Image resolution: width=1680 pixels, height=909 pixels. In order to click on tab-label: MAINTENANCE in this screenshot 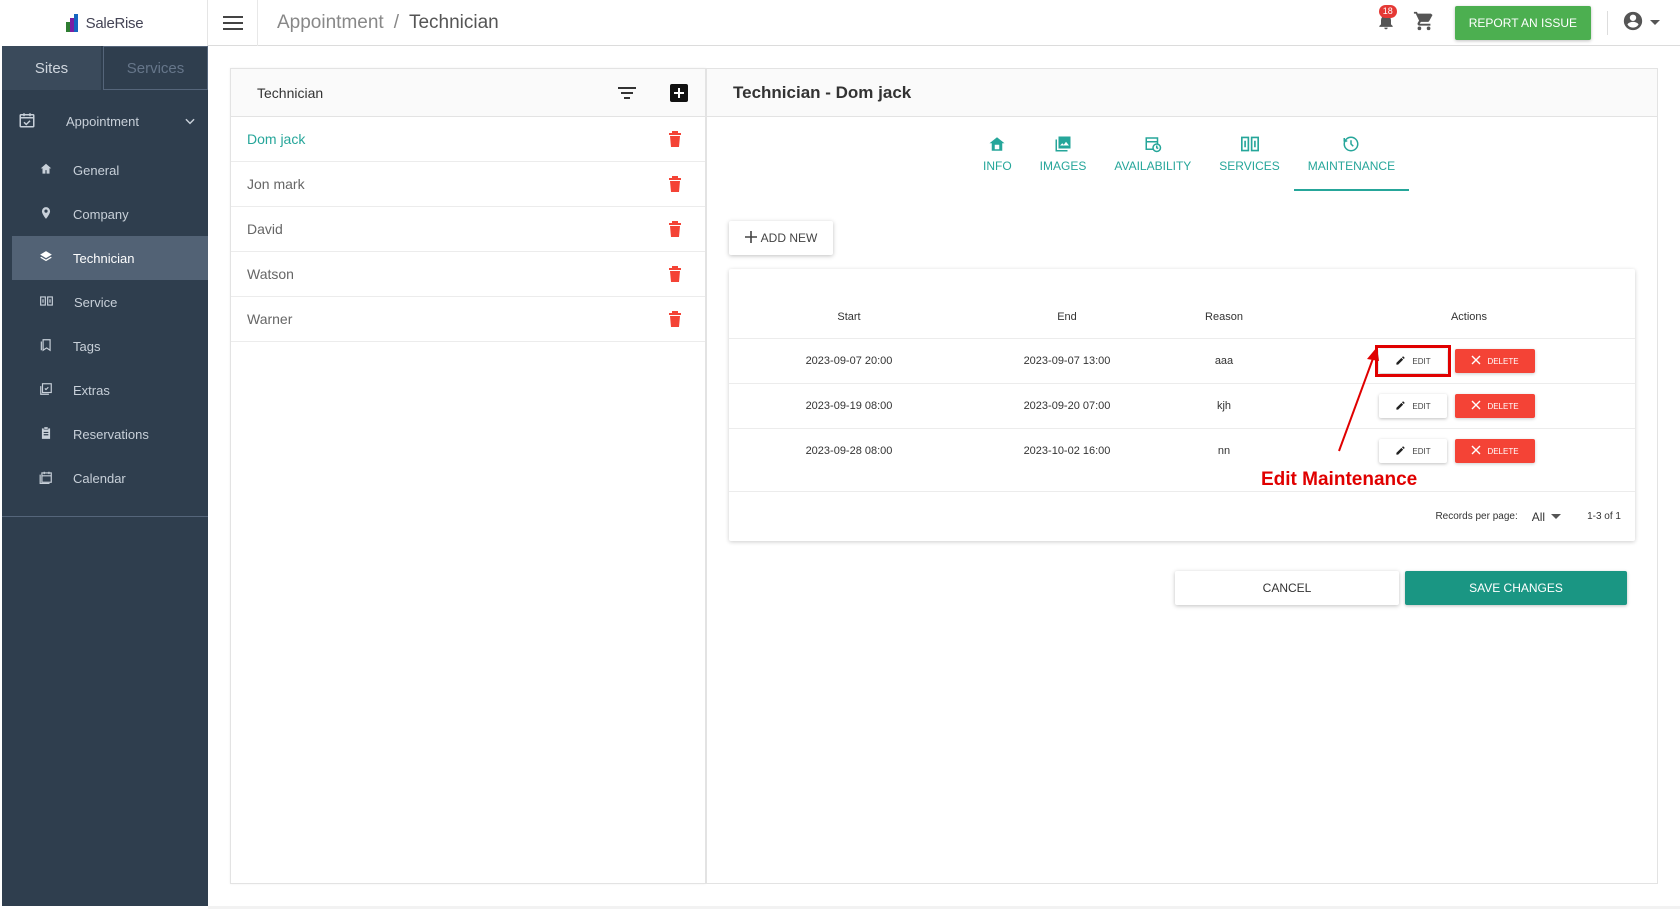, I will do `click(1351, 166)`.